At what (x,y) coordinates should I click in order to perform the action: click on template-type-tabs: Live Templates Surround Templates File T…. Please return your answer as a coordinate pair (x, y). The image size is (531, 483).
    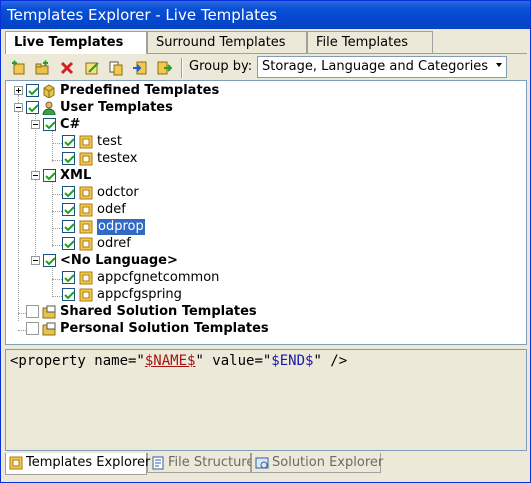
    Looking at the image, I should click on (266, 42).